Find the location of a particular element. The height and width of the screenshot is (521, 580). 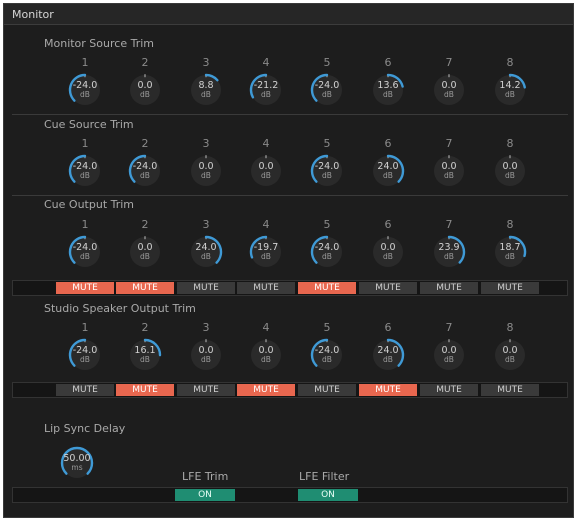

trim-knob-4: -21.2 dB is located at coordinates (266, 90).